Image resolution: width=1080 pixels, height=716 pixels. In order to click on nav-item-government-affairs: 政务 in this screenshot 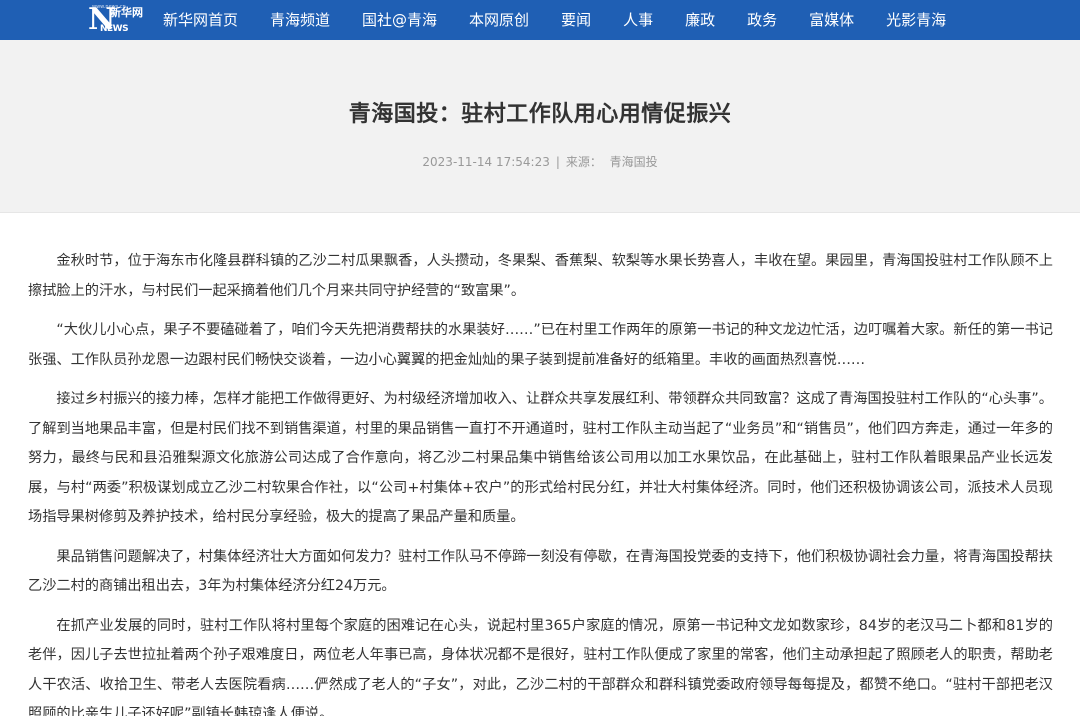, I will do `click(762, 20)`.